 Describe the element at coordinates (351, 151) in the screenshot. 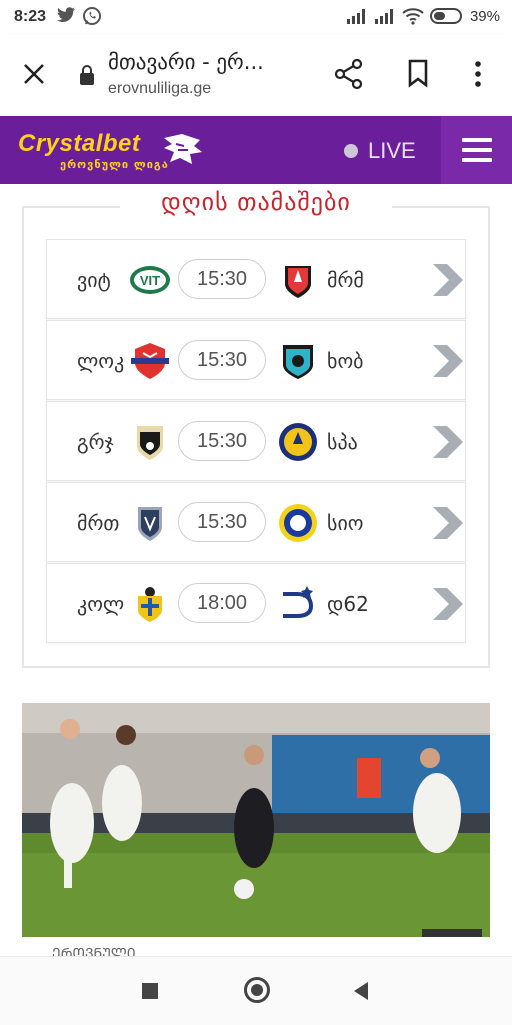

I see `live-dot-icon` at that location.